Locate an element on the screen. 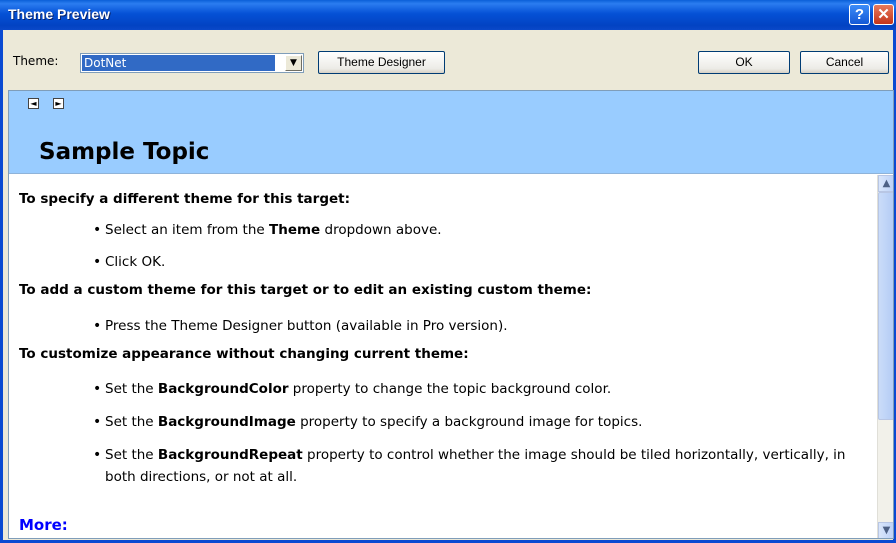 The image size is (896, 543). vertical-scrollbar: ▲ ▼ is located at coordinates (885, 356).